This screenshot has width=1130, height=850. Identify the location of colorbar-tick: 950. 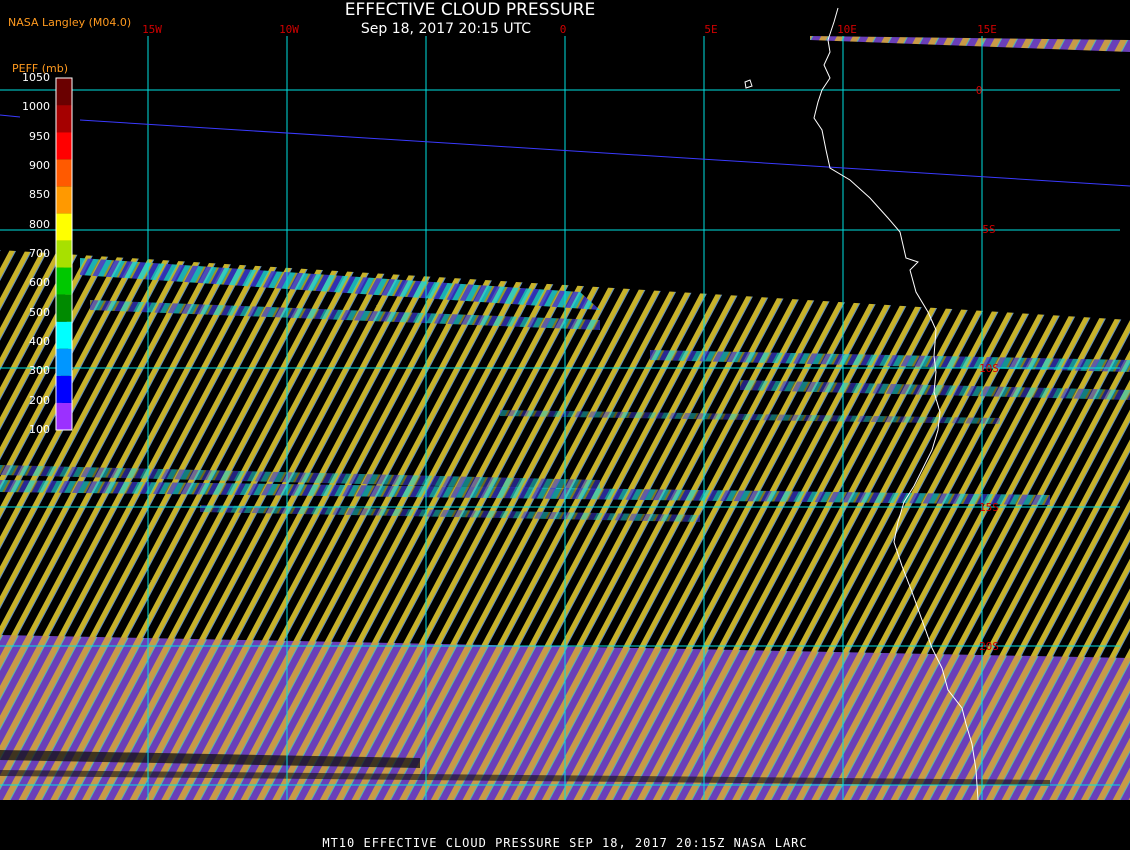
(39, 136).